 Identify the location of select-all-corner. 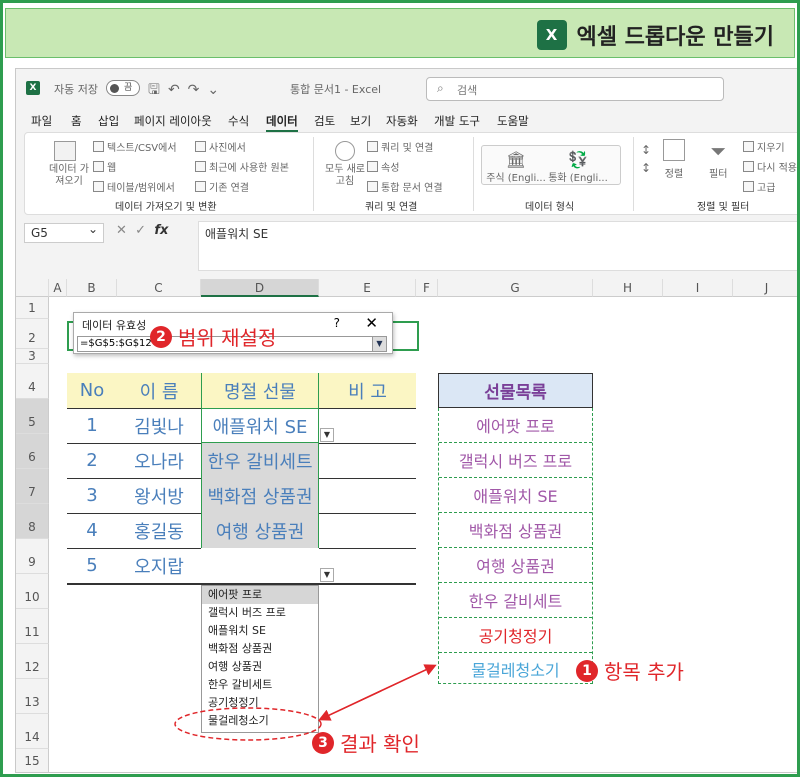
(32, 288).